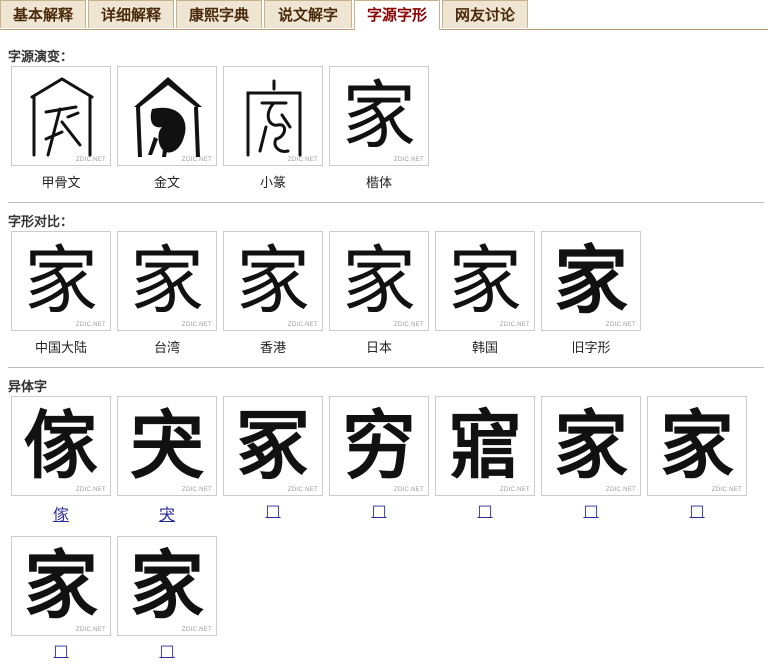 The width and height of the screenshot is (768, 664). Describe the element at coordinates (61, 513) in the screenshot. I see `variant-link: 傢` at that location.